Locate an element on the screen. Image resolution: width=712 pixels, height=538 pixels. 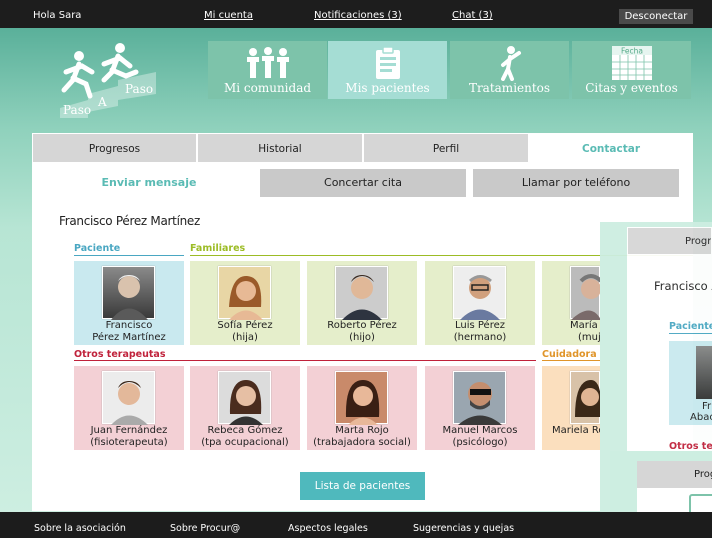
paso-a-paso-logo: Paso A Paso is located at coordinates (107, 78).